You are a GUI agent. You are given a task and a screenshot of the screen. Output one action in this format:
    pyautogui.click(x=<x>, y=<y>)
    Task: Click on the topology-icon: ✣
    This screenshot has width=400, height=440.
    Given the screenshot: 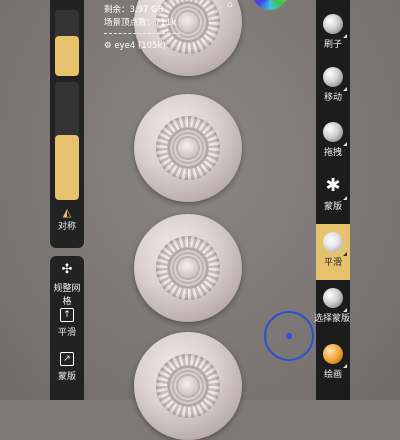 What is the action you would take?
    pyautogui.click(x=67, y=269)
    